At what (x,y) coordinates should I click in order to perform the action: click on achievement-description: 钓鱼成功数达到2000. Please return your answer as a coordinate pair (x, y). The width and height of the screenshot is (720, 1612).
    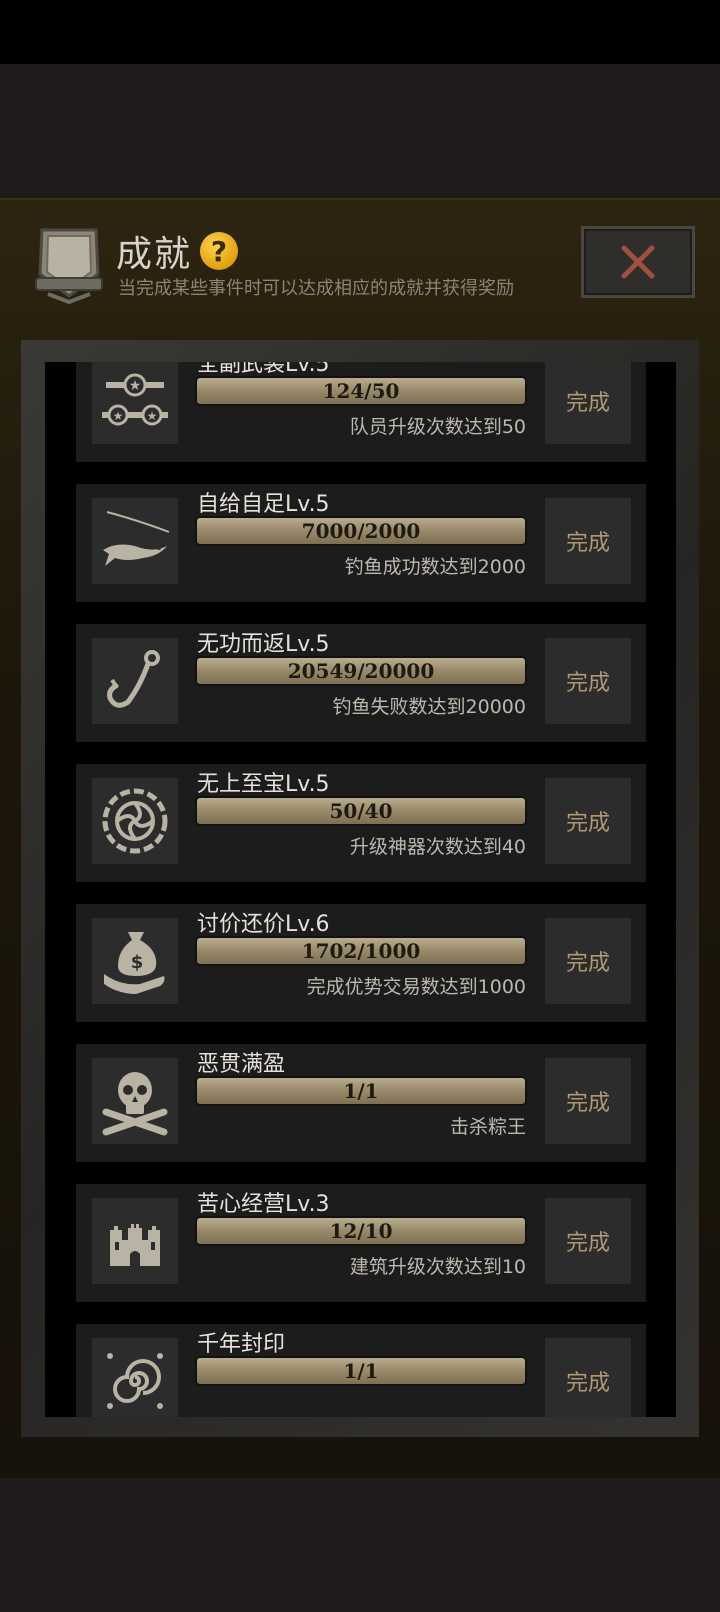
    Looking at the image, I should click on (435, 567).